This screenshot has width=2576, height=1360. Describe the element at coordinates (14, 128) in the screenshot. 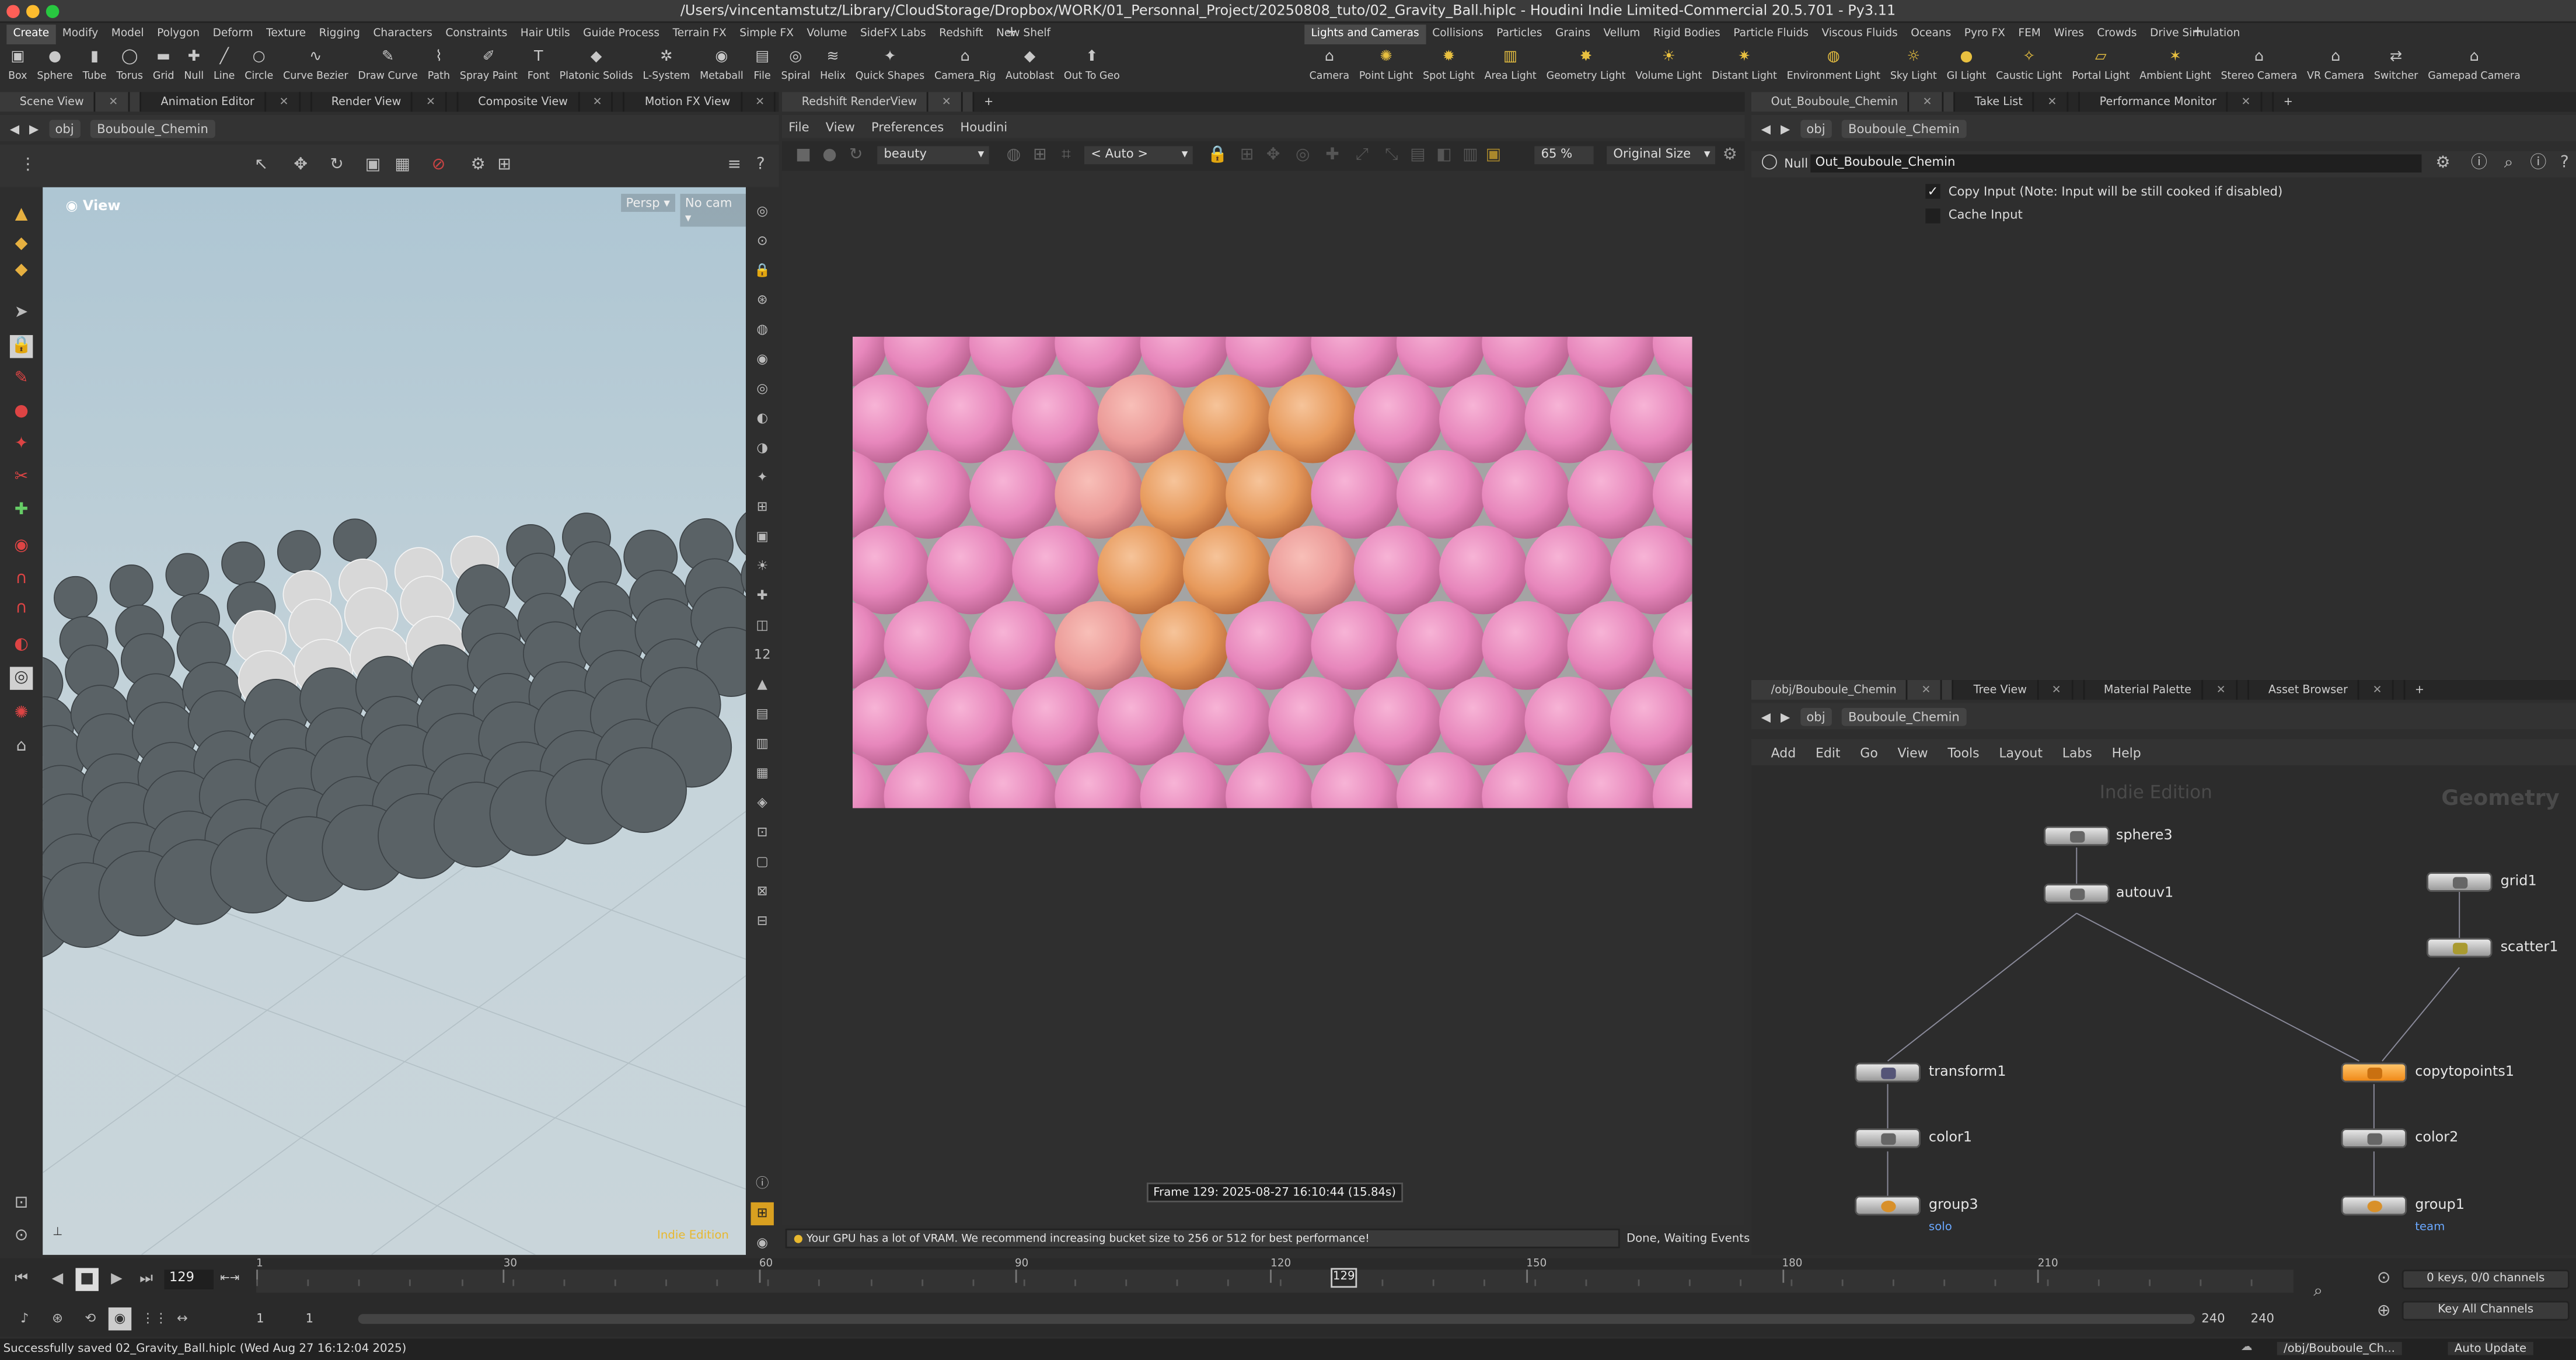

I see `back-arrow-icon: ◀` at that location.